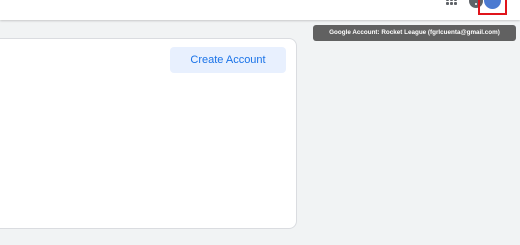 The height and width of the screenshot is (245, 520). I want to click on create-account-button: Create Account, so click(228, 60).